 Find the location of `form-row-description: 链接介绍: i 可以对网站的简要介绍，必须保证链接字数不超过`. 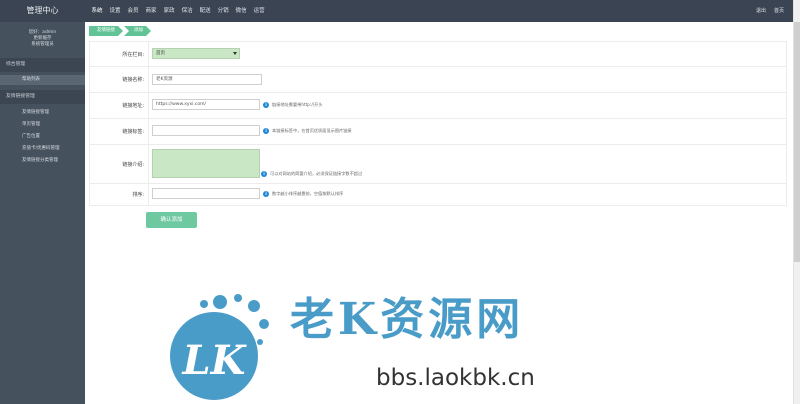

form-row-description: 链接介绍: i 可以对网站的简要介绍，必须保证链接字数不超过 is located at coordinates (438, 164).